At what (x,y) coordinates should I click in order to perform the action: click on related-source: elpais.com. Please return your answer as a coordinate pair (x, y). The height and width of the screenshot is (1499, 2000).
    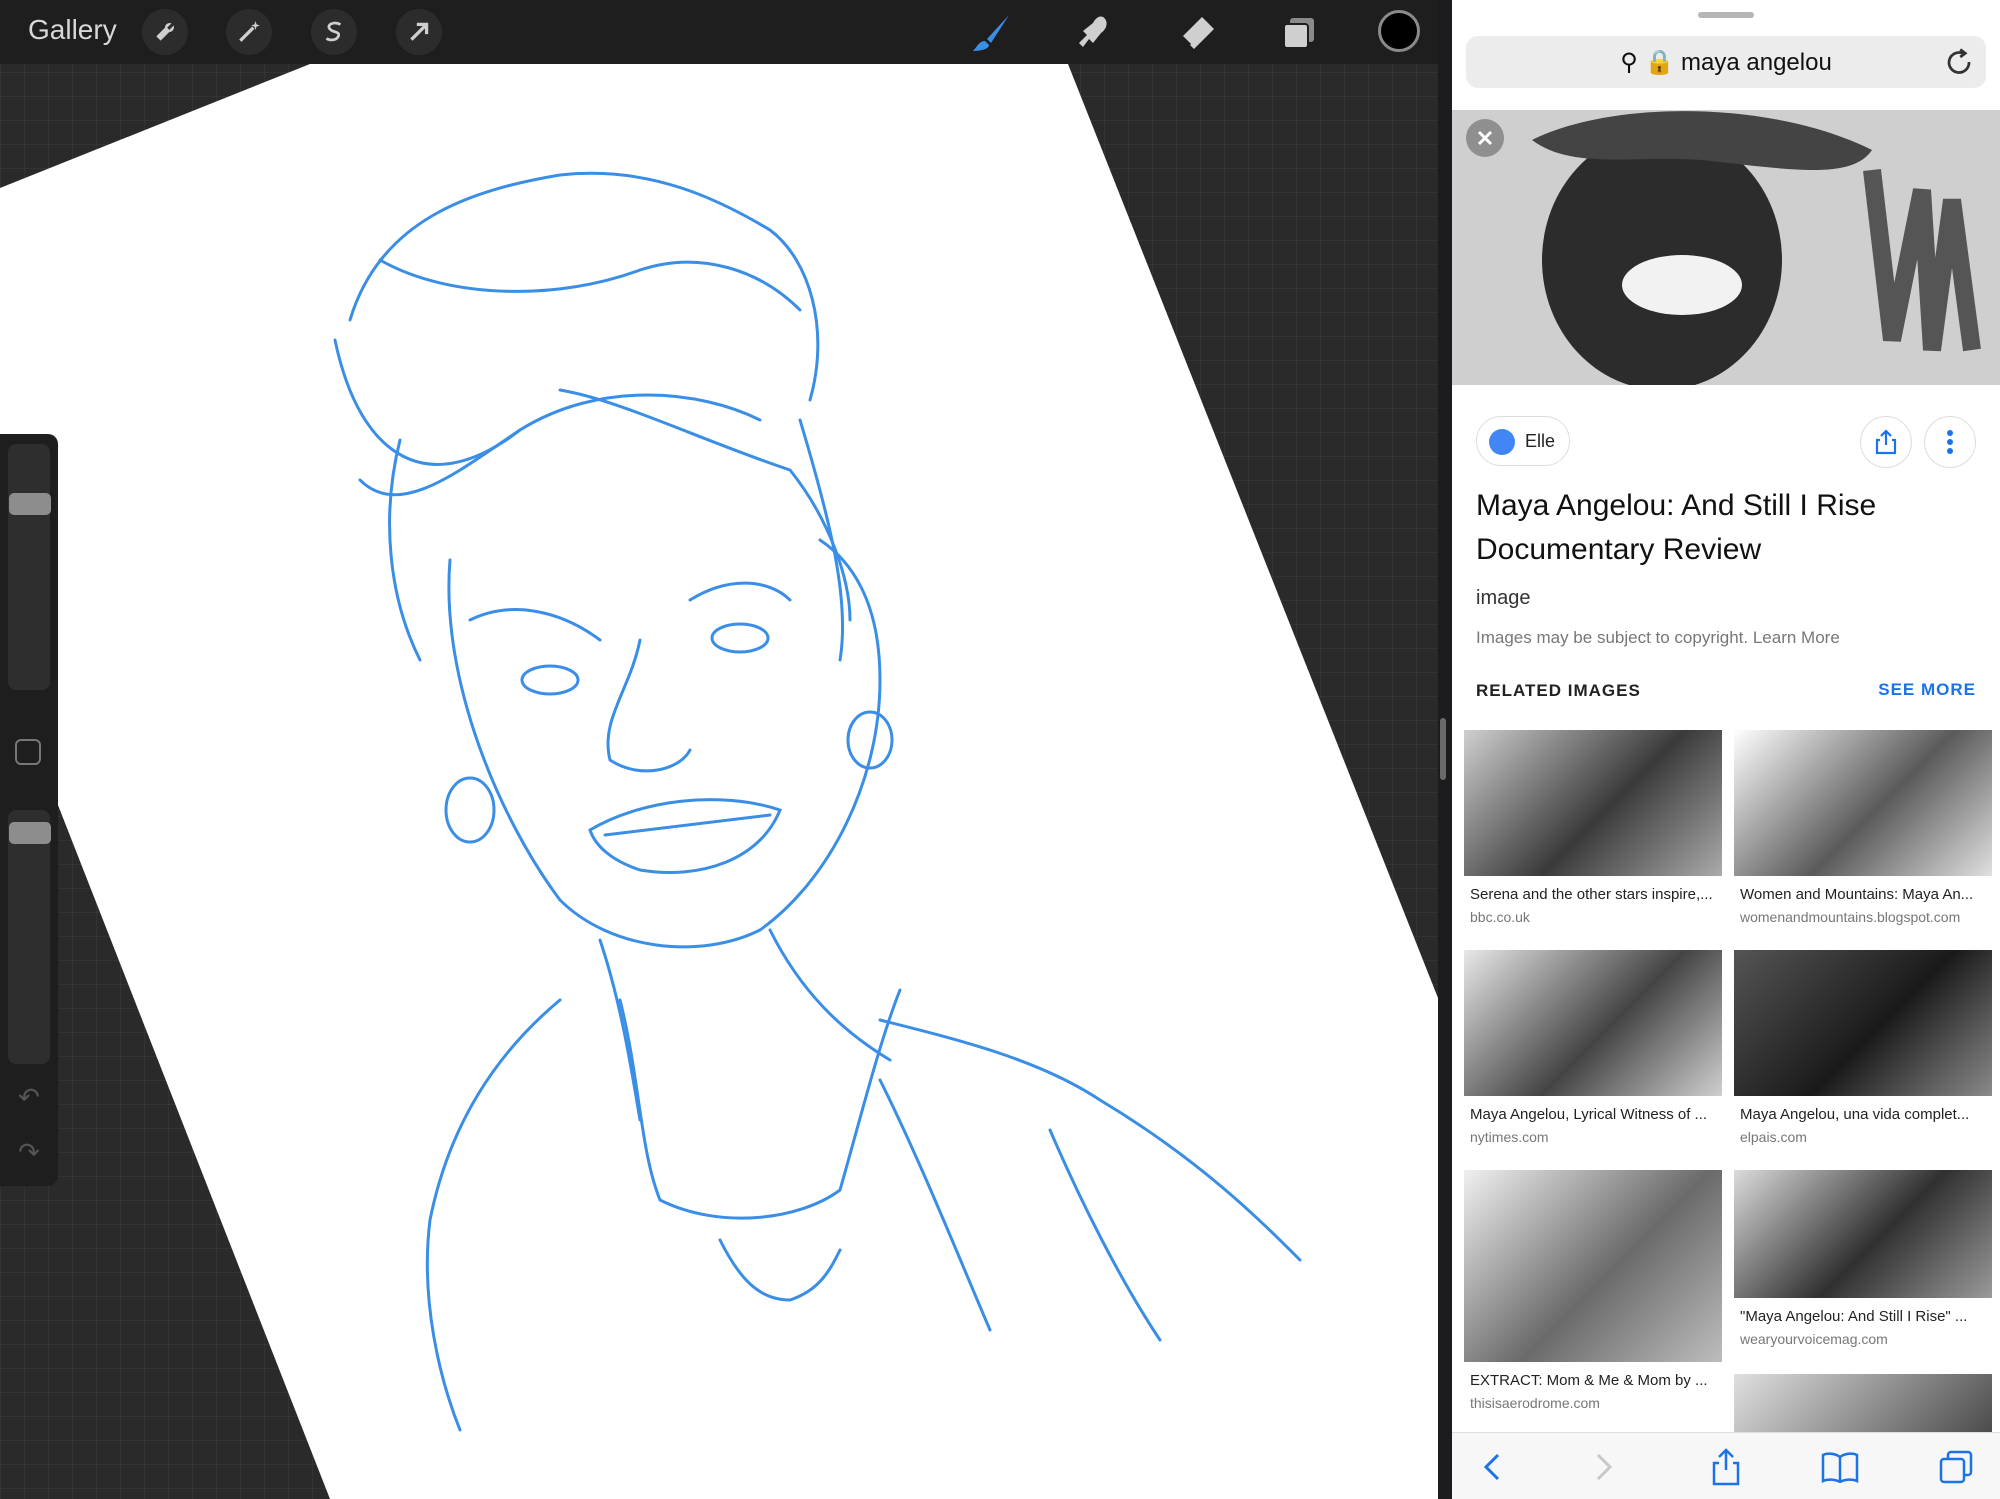
    Looking at the image, I should click on (1773, 1137).